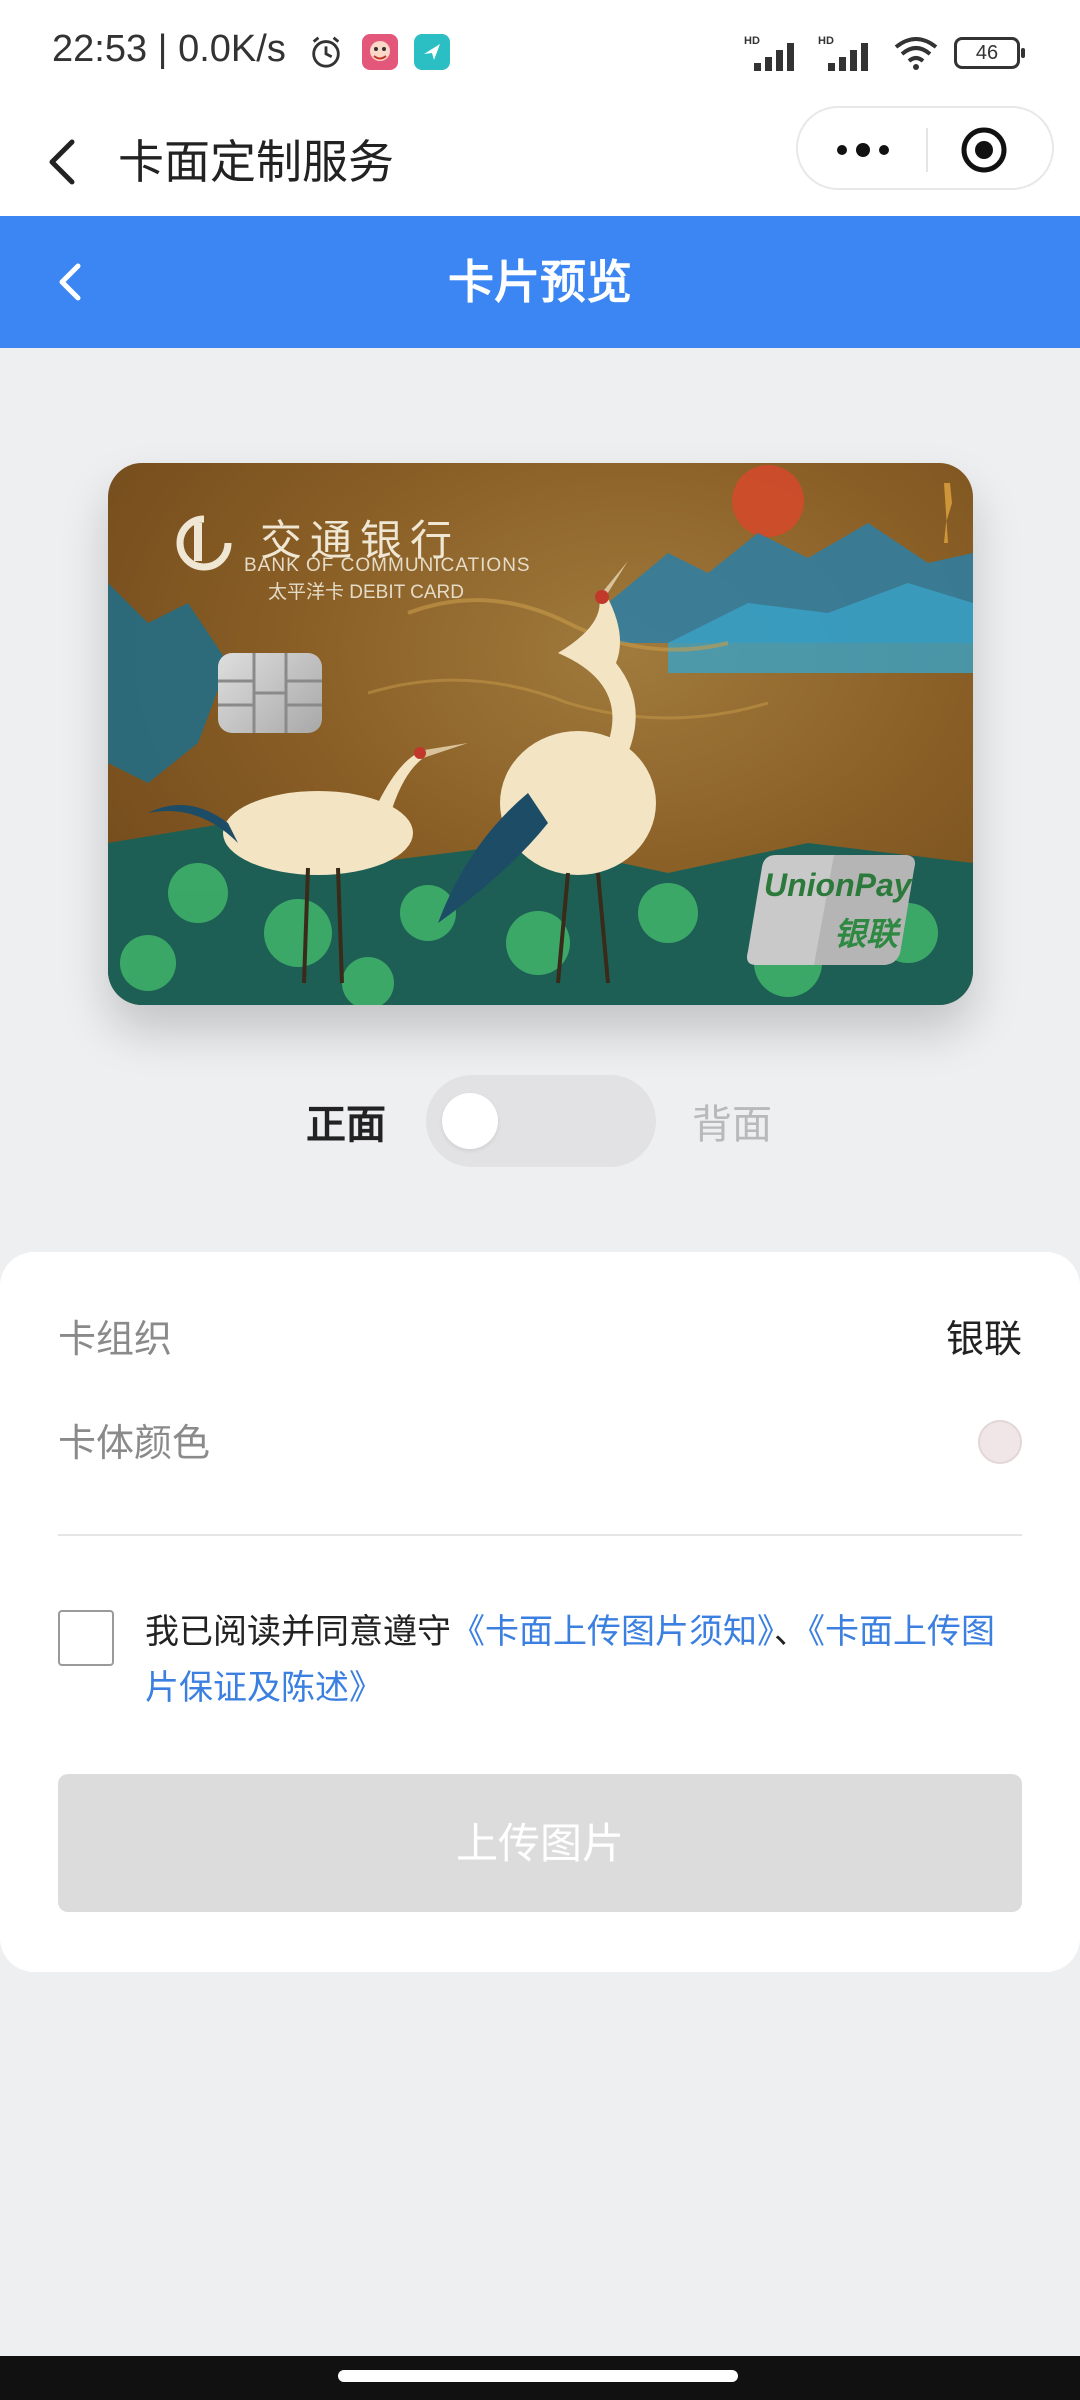 The image size is (1080, 2400). I want to click on front-label: 正面, so click(346, 1121).